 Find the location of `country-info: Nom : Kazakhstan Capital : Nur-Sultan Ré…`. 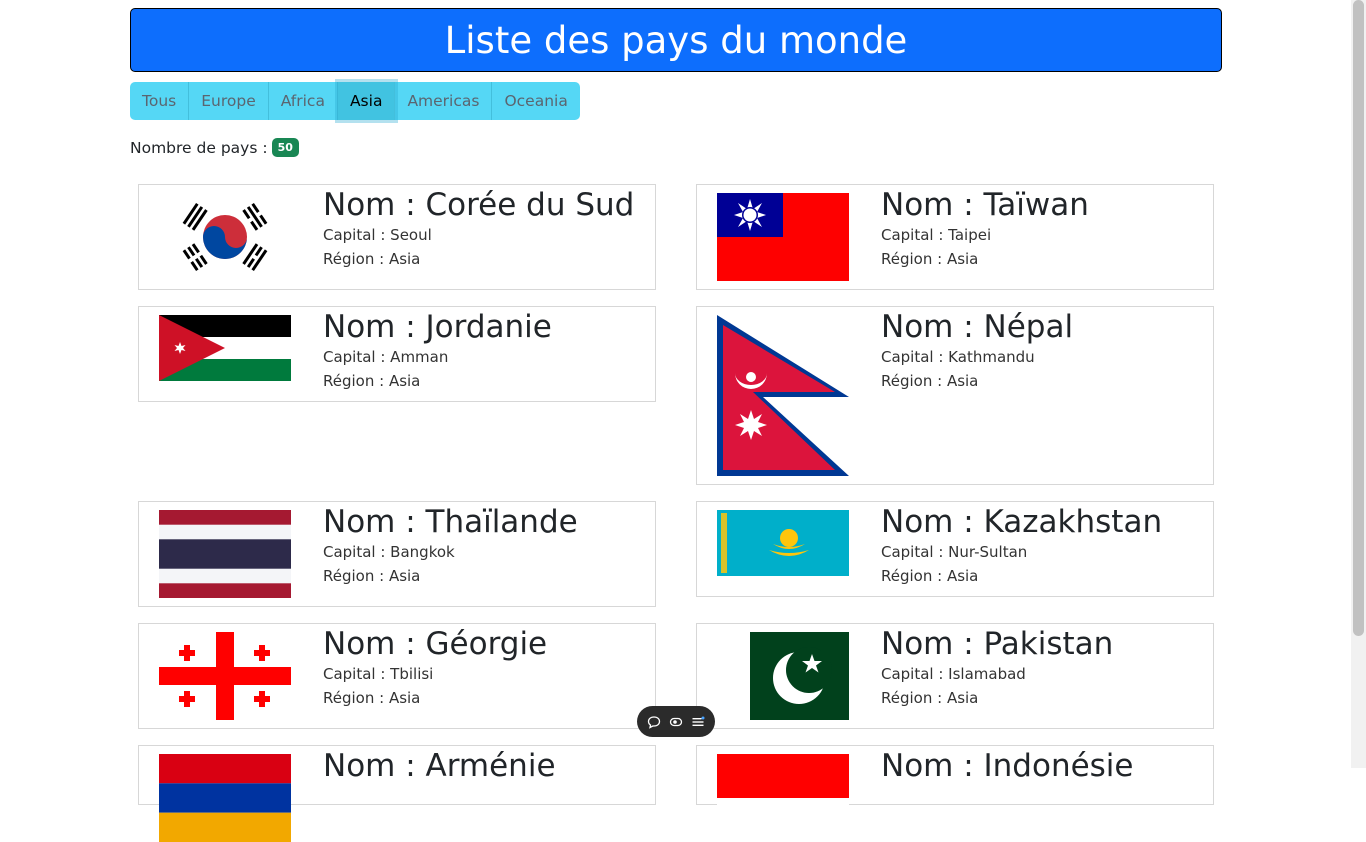

country-info: Nom : Kazakhstan Capital : Nur-Sultan Ré… is located at coordinates (1021, 545).